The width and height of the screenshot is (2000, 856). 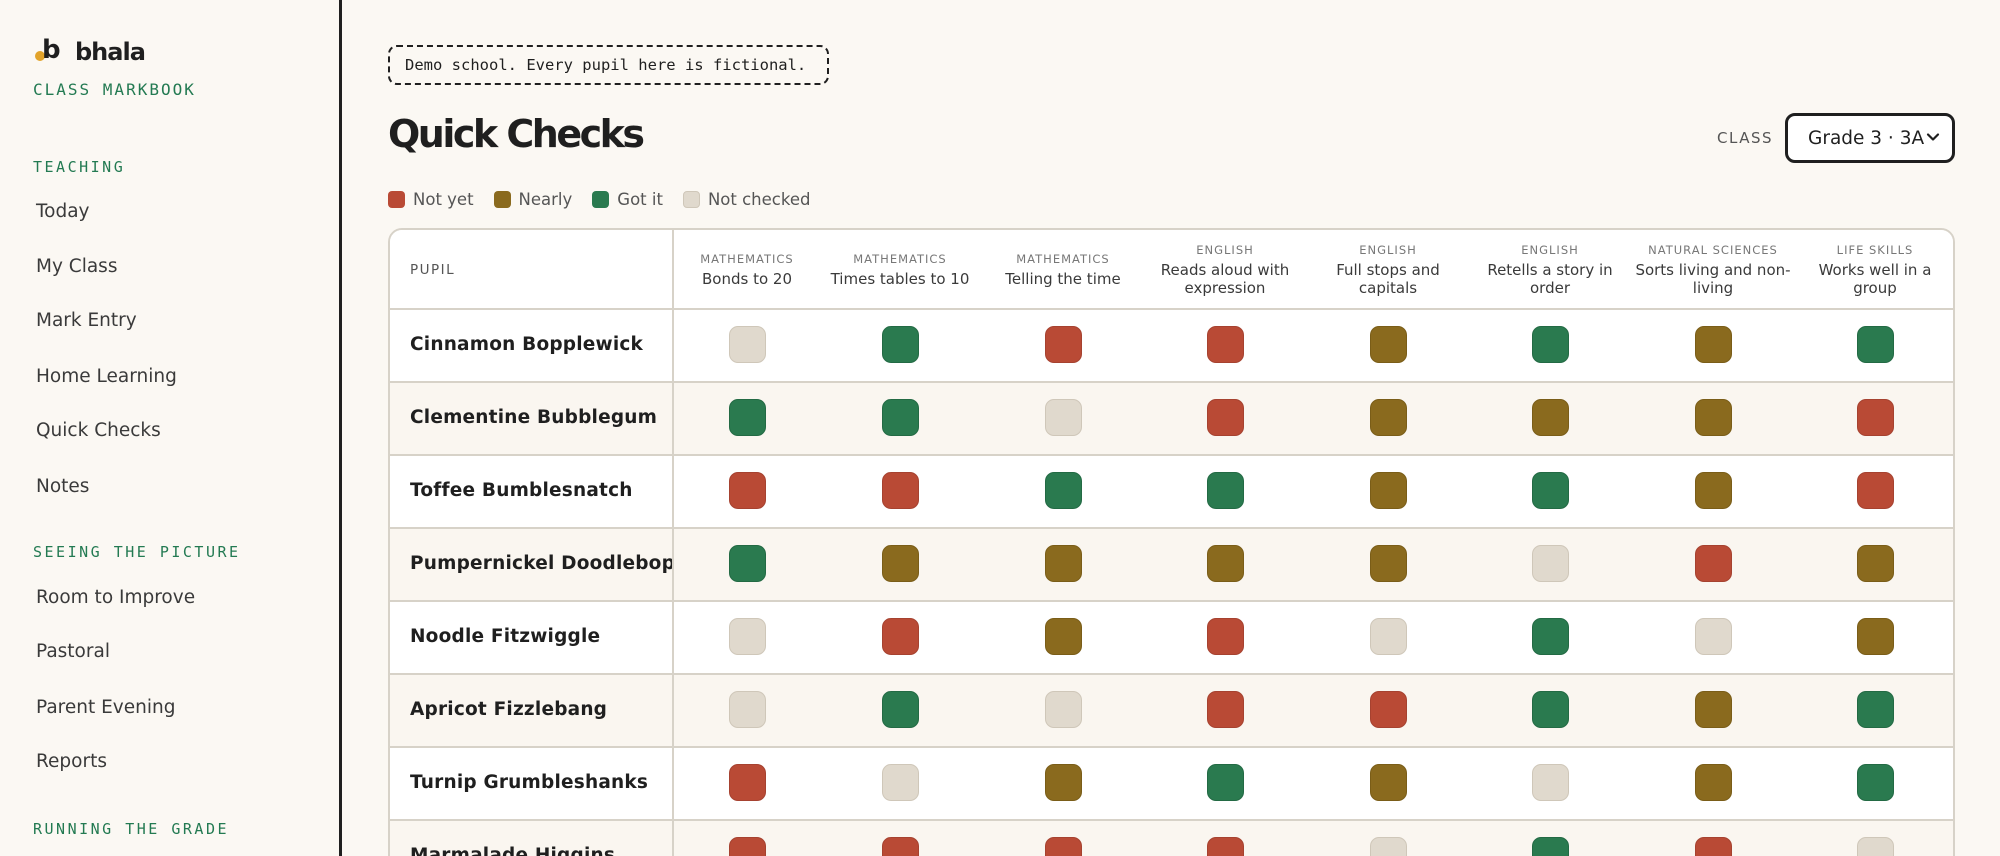 What do you see at coordinates (115, 597) in the screenshot?
I see `nav-item-room-to-improve: Room to Improve` at bounding box center [115, 597].